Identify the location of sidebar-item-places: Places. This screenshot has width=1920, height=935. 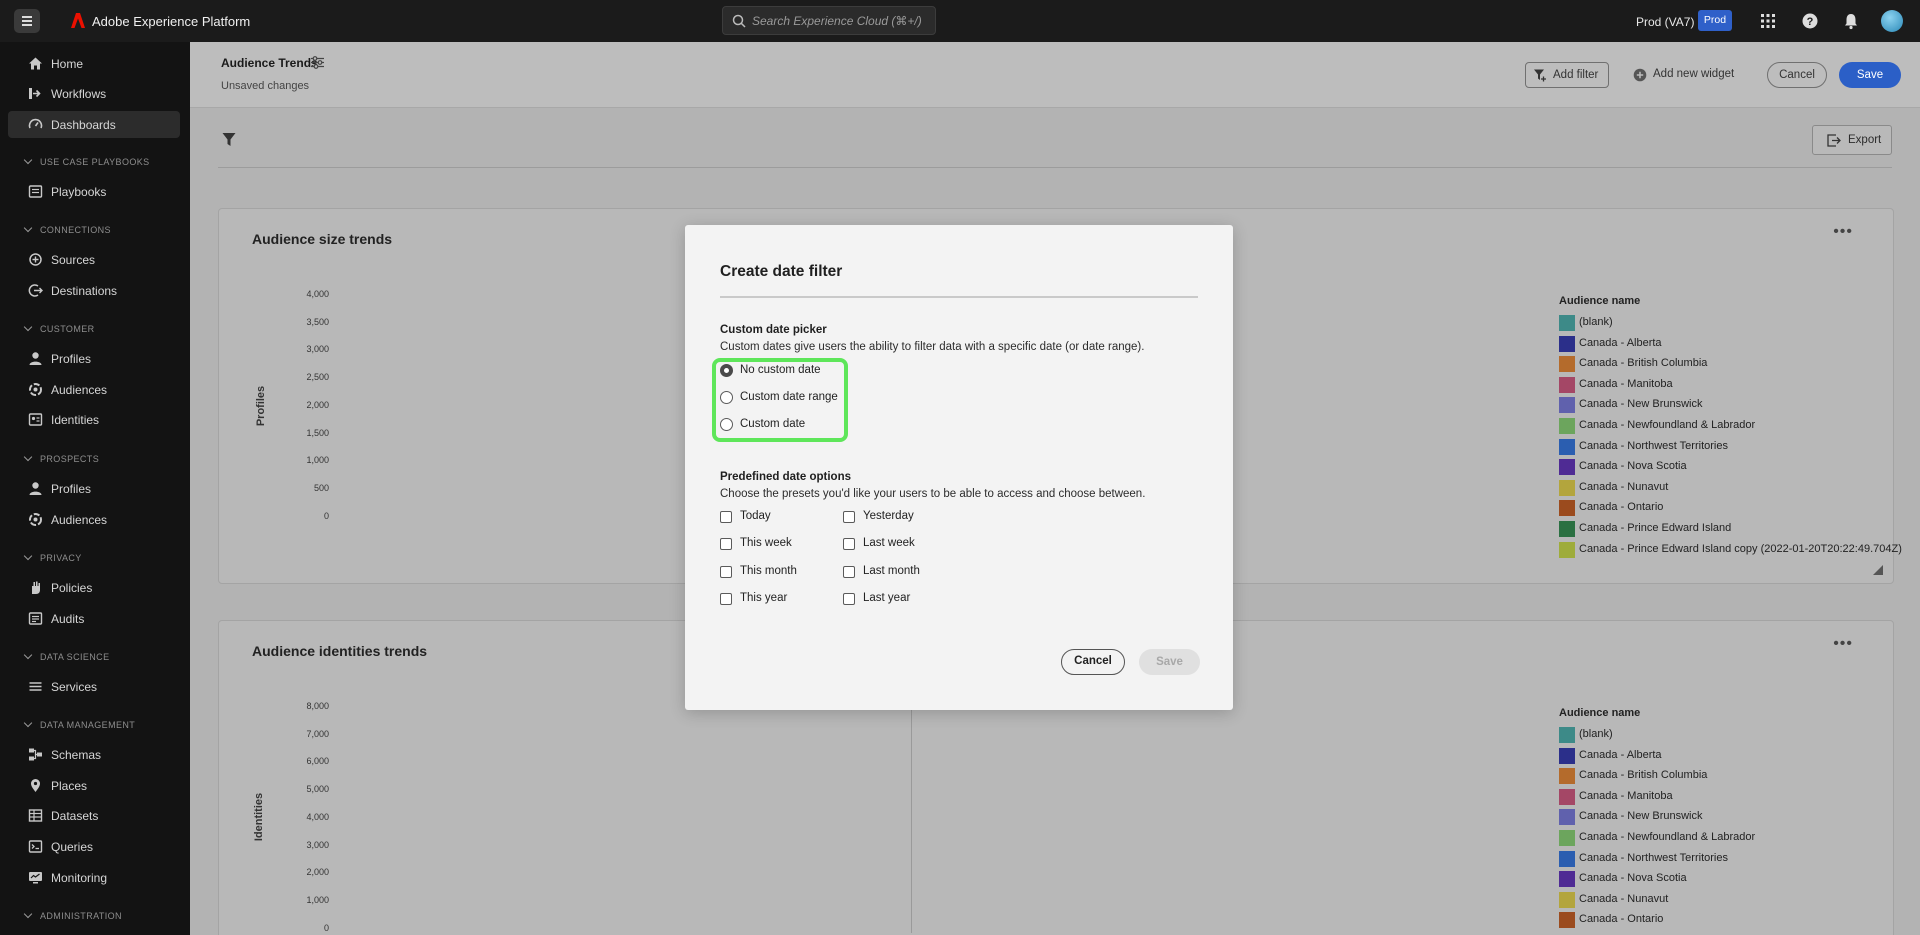
(94, 785).